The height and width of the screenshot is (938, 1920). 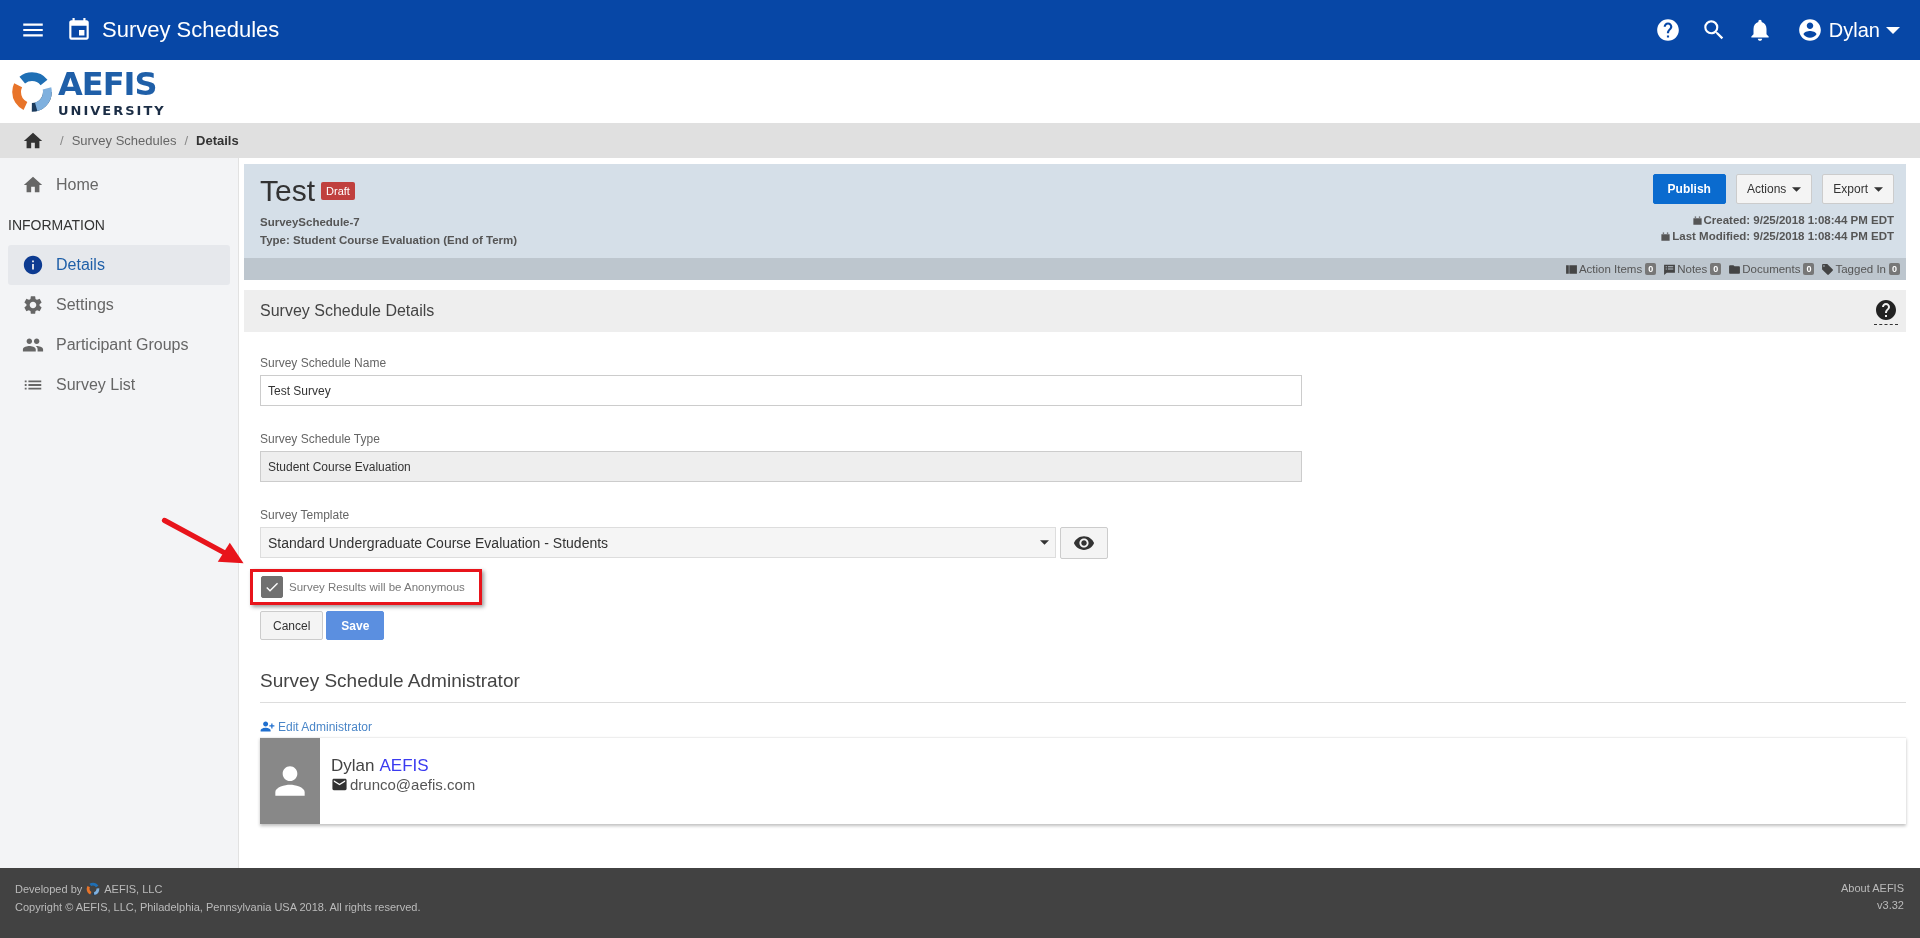 I want to click on breadcrumb-current: Details, so click(x=217, y=140).